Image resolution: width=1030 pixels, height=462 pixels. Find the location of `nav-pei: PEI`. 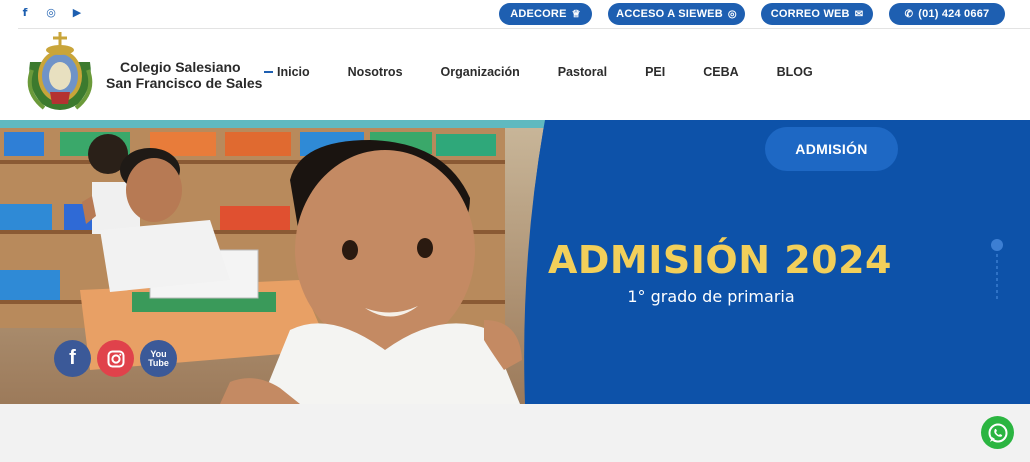

nav-pei: PEI is located at coordinates (655, 72).